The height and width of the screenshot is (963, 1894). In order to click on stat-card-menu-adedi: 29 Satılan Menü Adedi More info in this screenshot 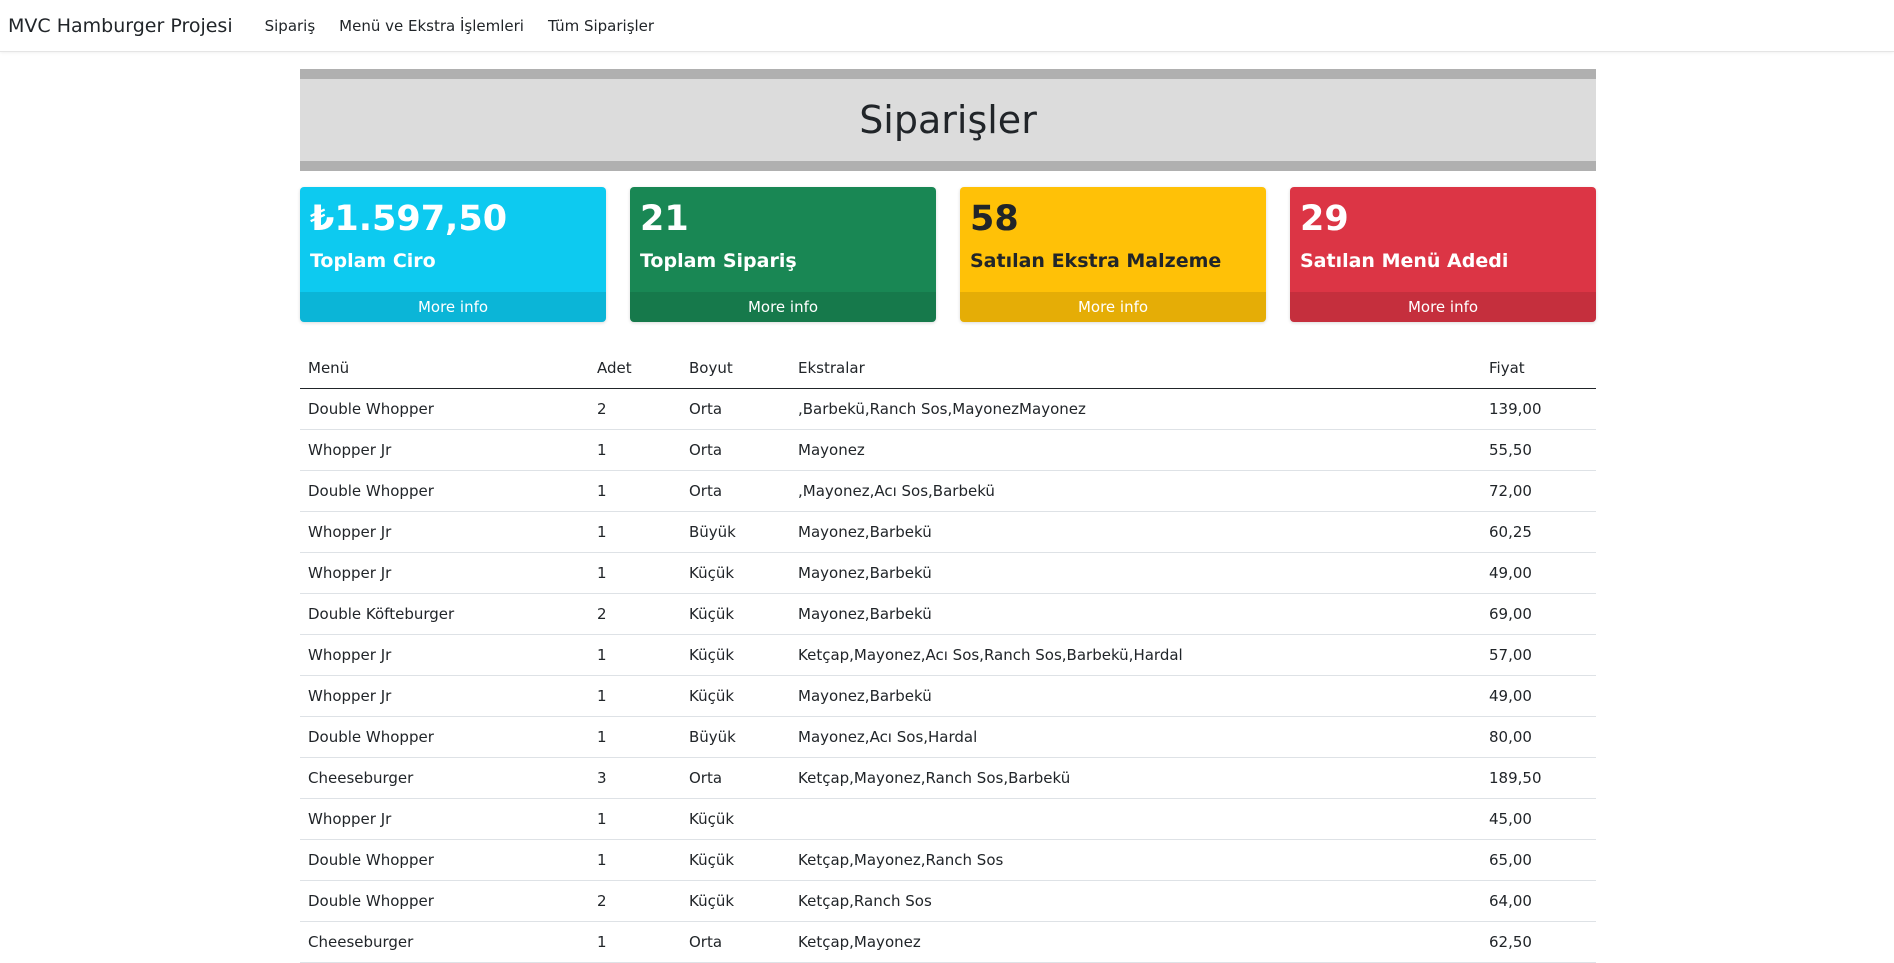, I will do `click(1443, 254)`.